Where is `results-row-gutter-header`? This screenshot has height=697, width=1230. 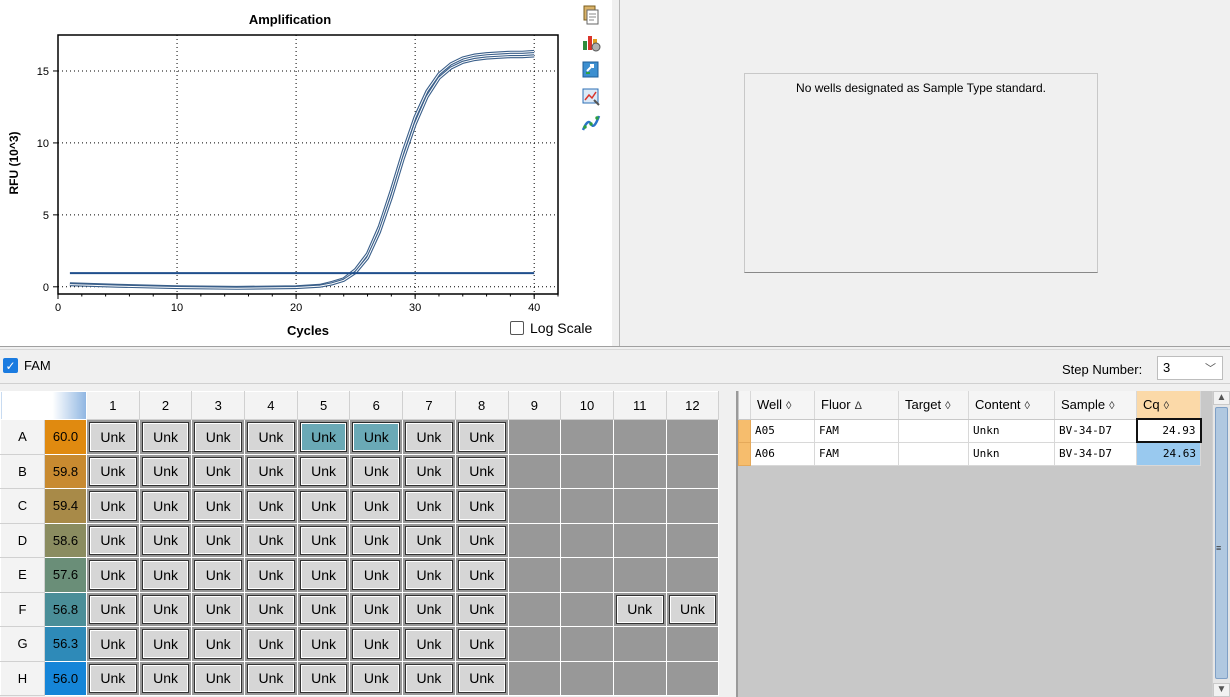
results-row-gutter-header is located at coordinates (744, 405).